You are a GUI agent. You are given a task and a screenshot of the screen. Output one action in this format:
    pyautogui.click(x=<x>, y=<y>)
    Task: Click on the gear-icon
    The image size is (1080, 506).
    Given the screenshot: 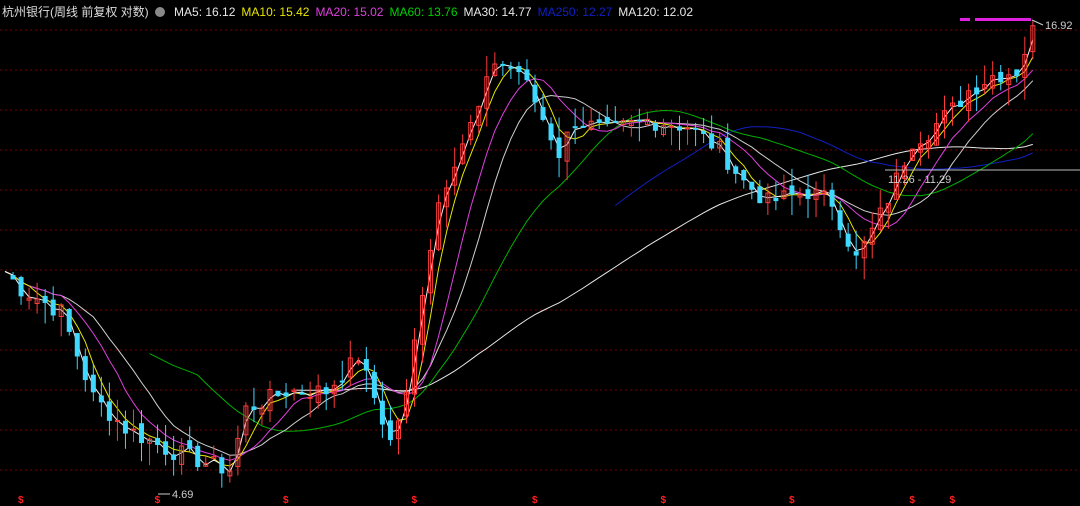 What is the action you would take?
    pyautogui.click(x=159, y=12)
    